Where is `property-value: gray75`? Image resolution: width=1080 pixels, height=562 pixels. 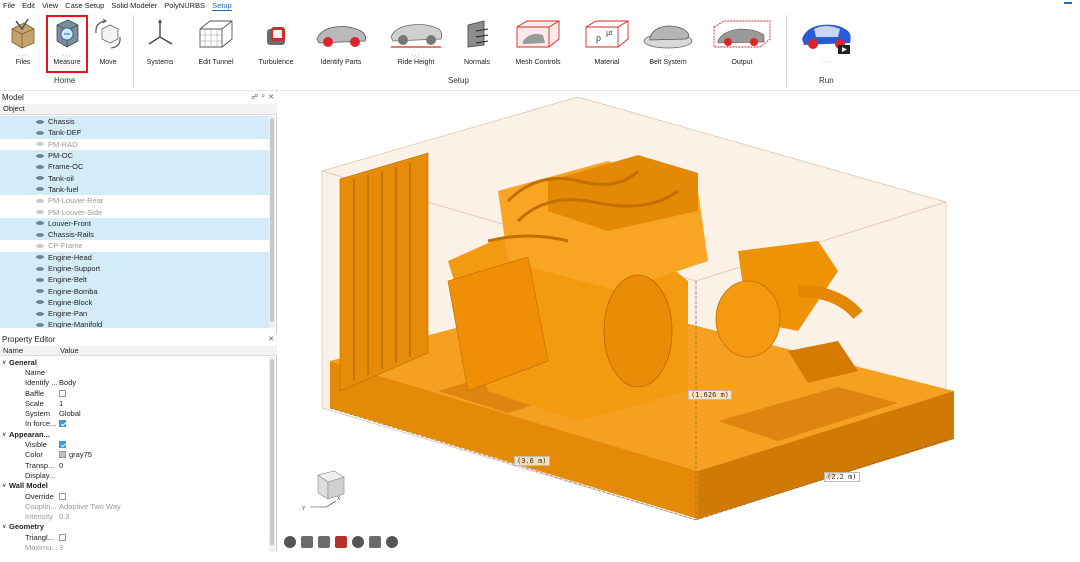
property-value: gray75 is located at coordinates (75, 454).